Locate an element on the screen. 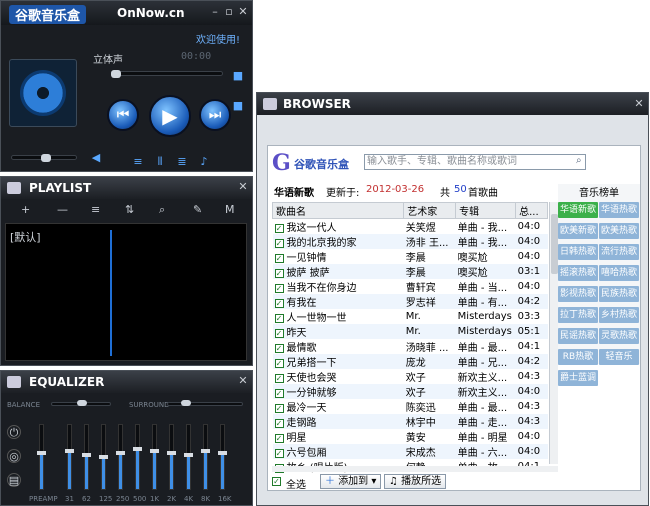  equalizer-toggle-icon: ⫴ is located at coordinates (160, 162).